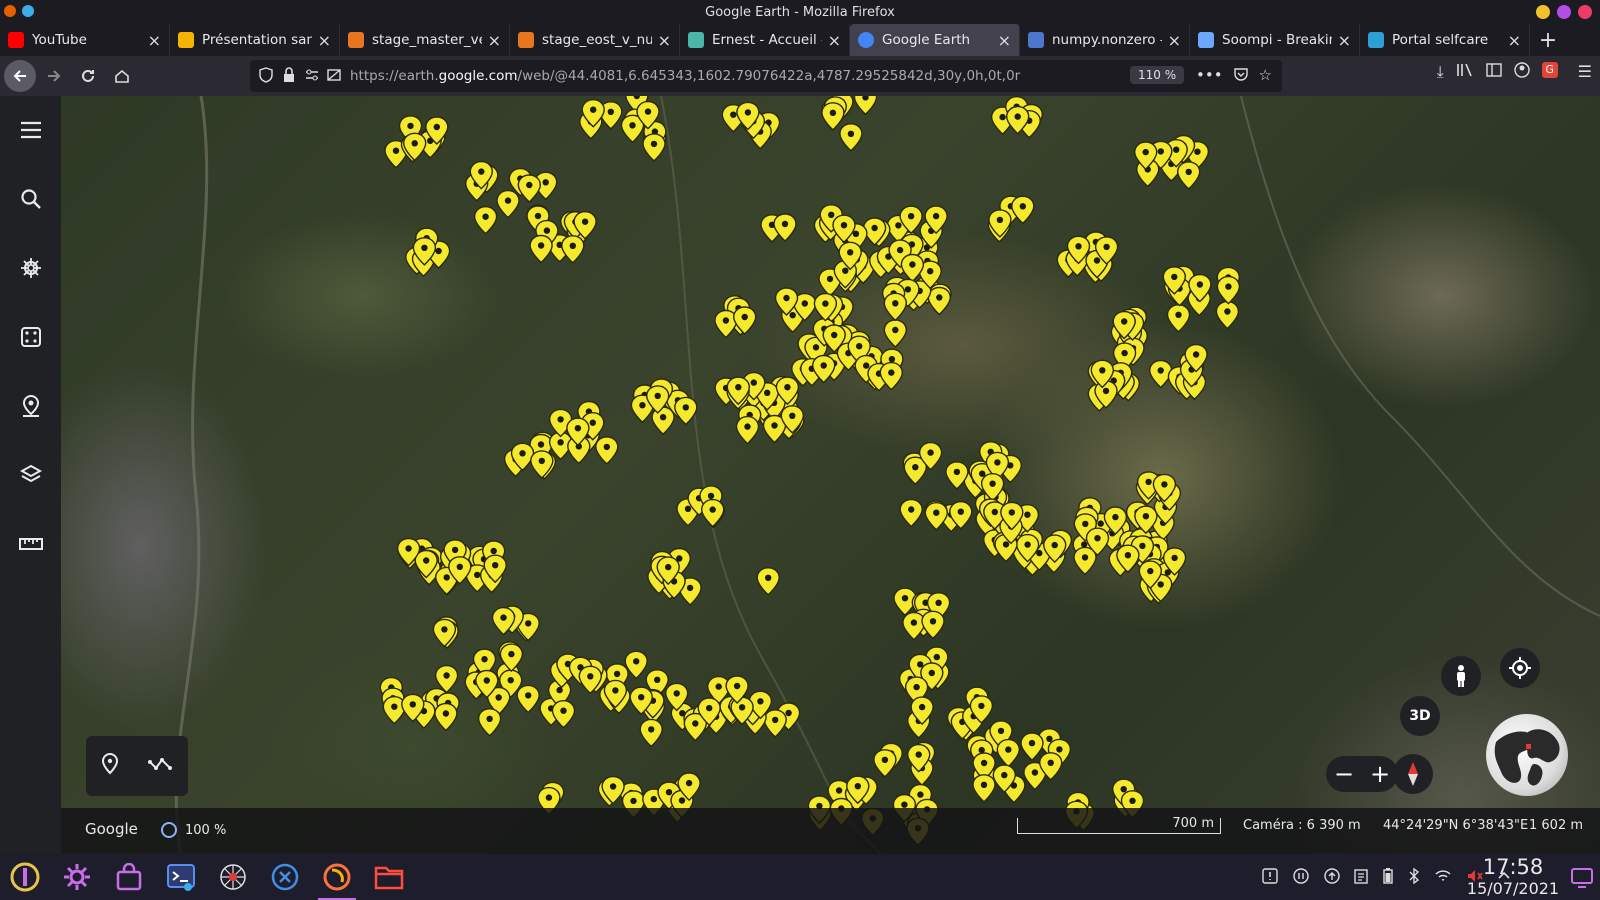 Image resolution: width=1600 pixels, height=900 pixels. What do you see at coordinates (31, 130) in the screenshot?
I see `menu-icon` at bounding box center [31, 130].